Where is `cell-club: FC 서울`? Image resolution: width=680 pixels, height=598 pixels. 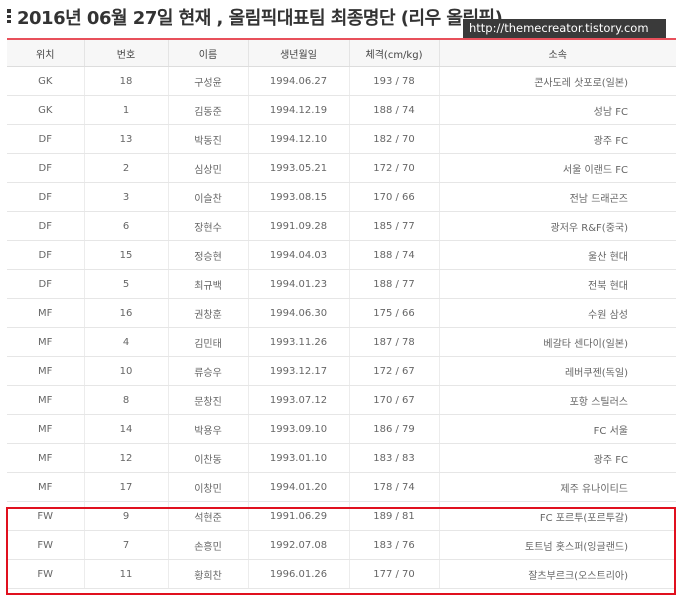
cell-club: FC 서울 is located at coordinates (557, 429).